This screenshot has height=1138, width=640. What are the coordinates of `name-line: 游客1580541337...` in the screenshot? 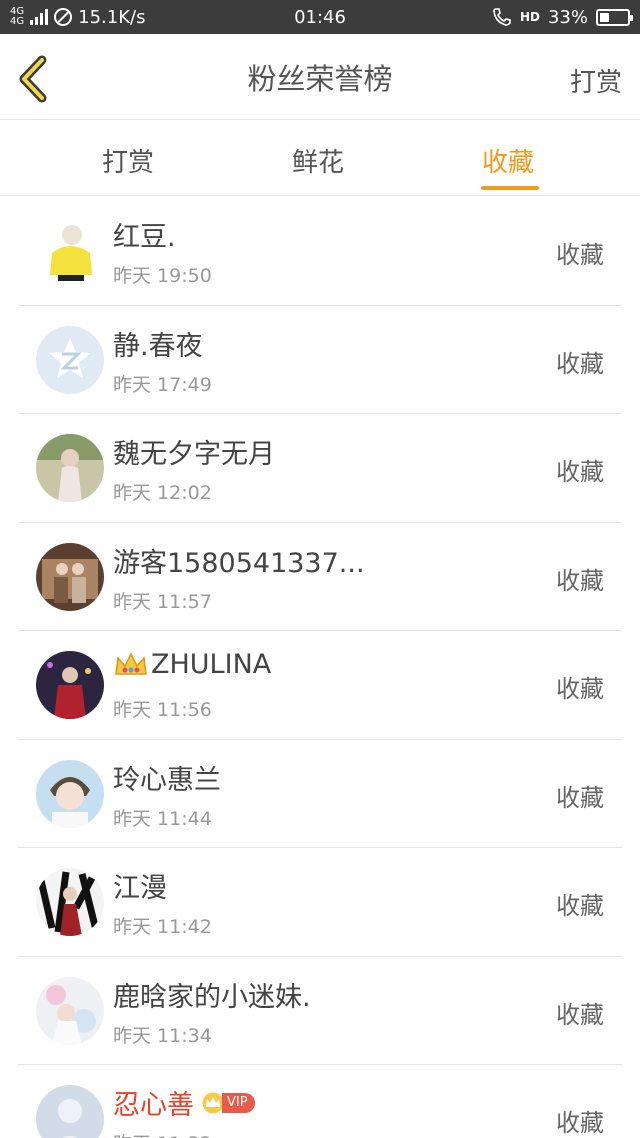 It's located at (239, 560).